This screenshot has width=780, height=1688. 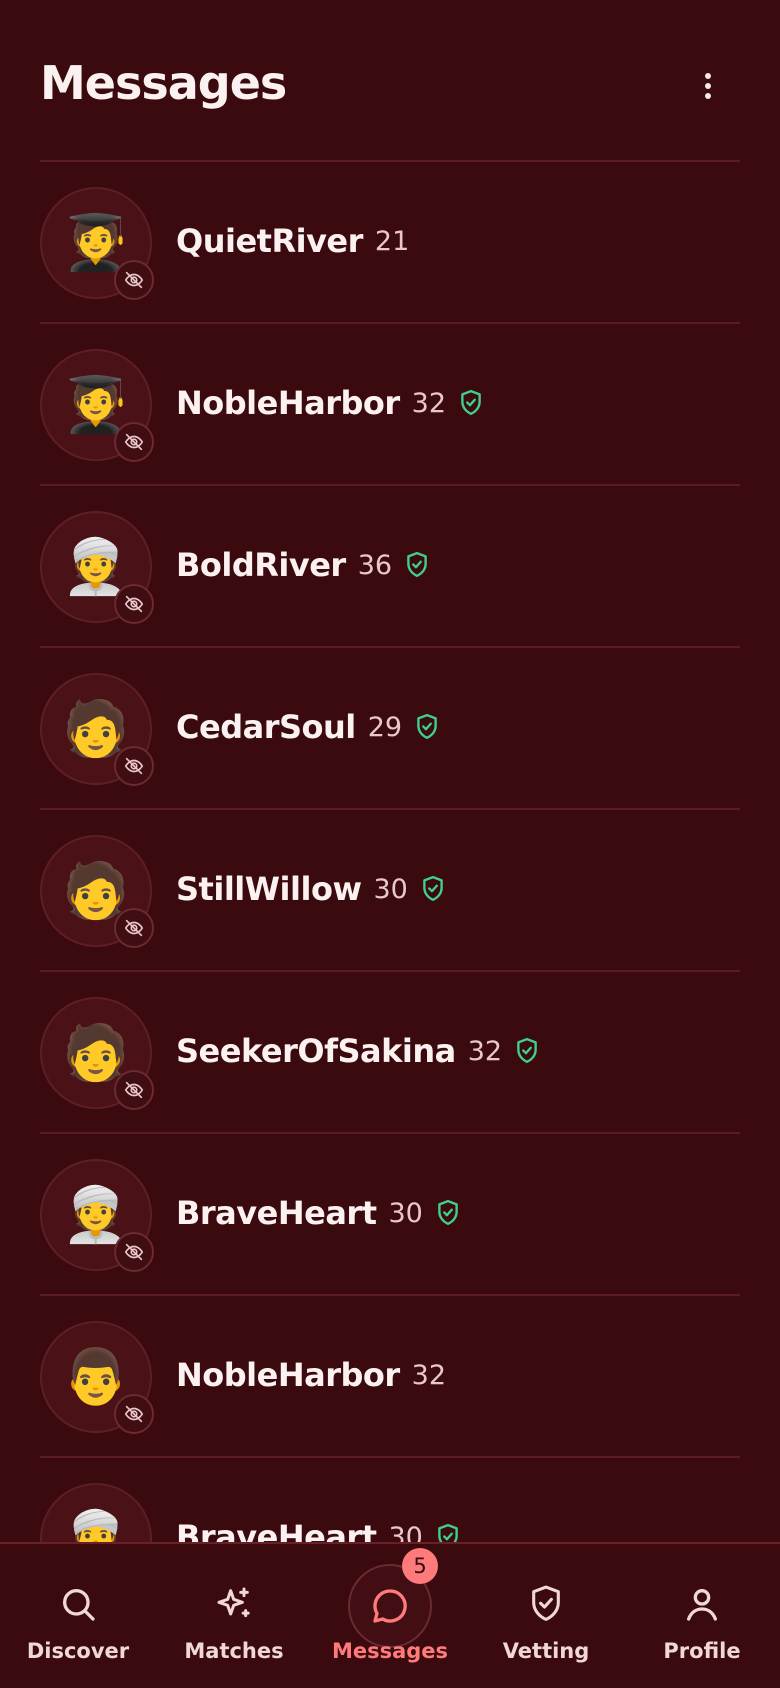 I want to click on conversation-row: 🧑‍🎓 QuietRiver 21, so click(x=390, y=243).